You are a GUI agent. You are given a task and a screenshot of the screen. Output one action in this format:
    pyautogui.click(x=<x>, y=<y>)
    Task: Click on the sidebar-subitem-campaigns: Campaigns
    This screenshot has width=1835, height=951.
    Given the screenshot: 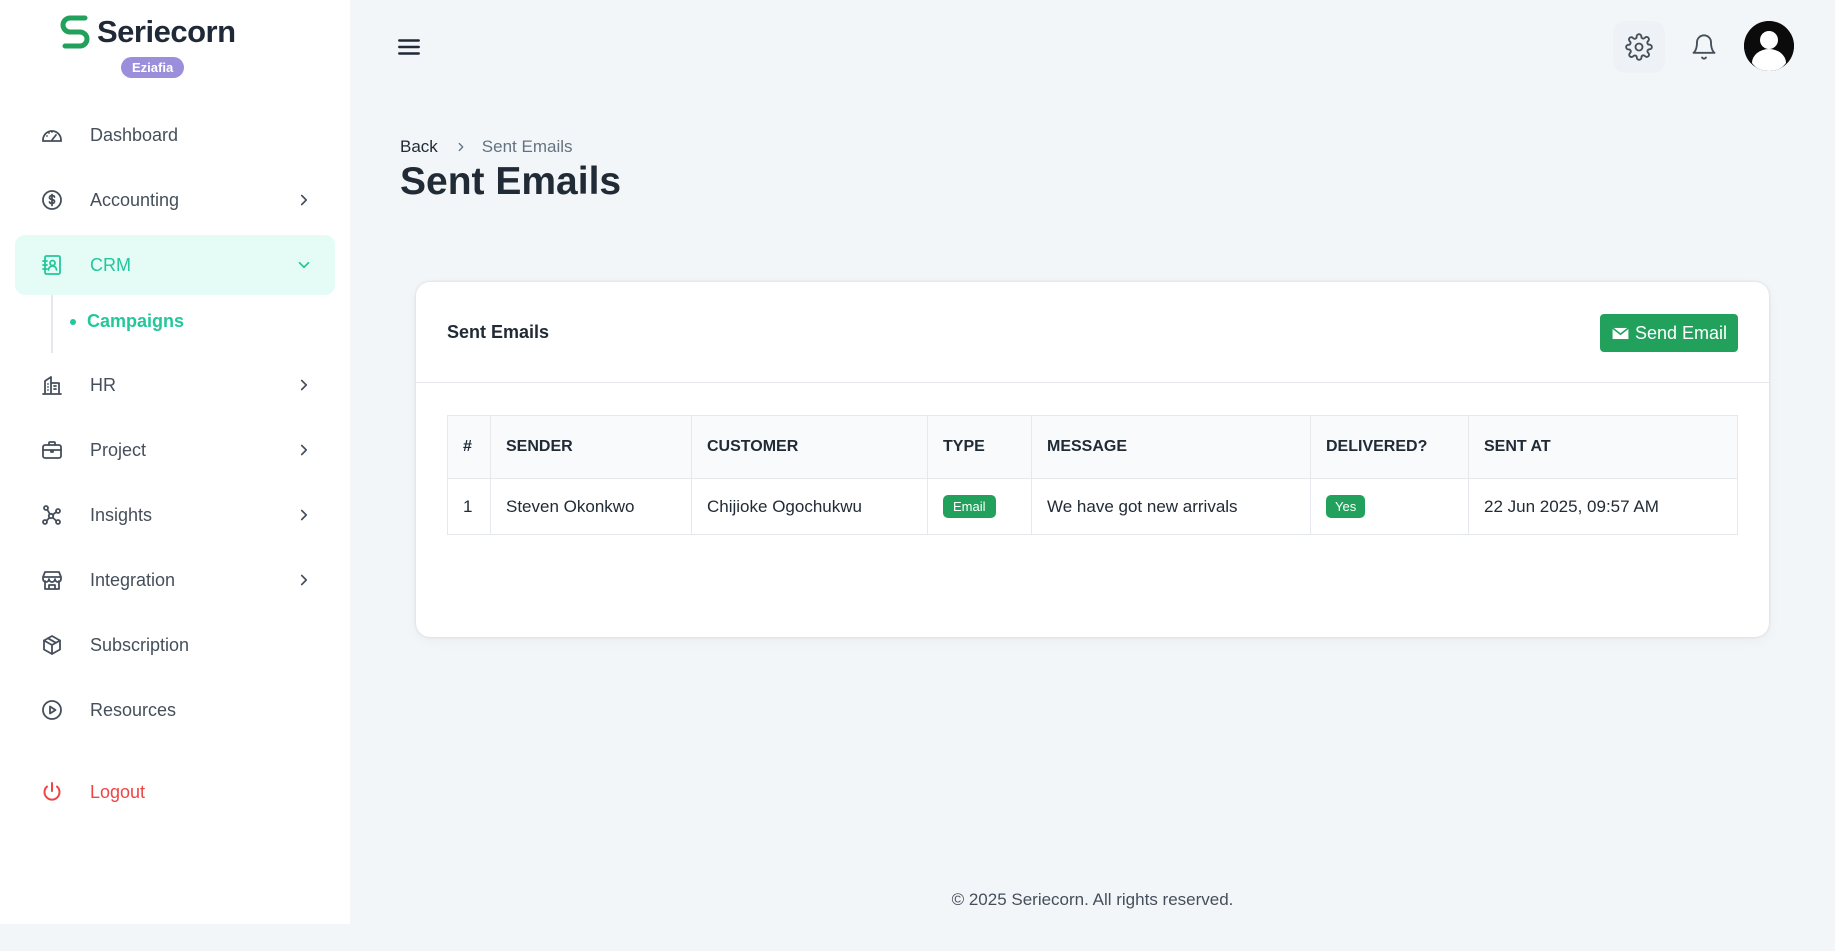 What is the action you would take?
    pyautogui.click(x=127, y=321)
    